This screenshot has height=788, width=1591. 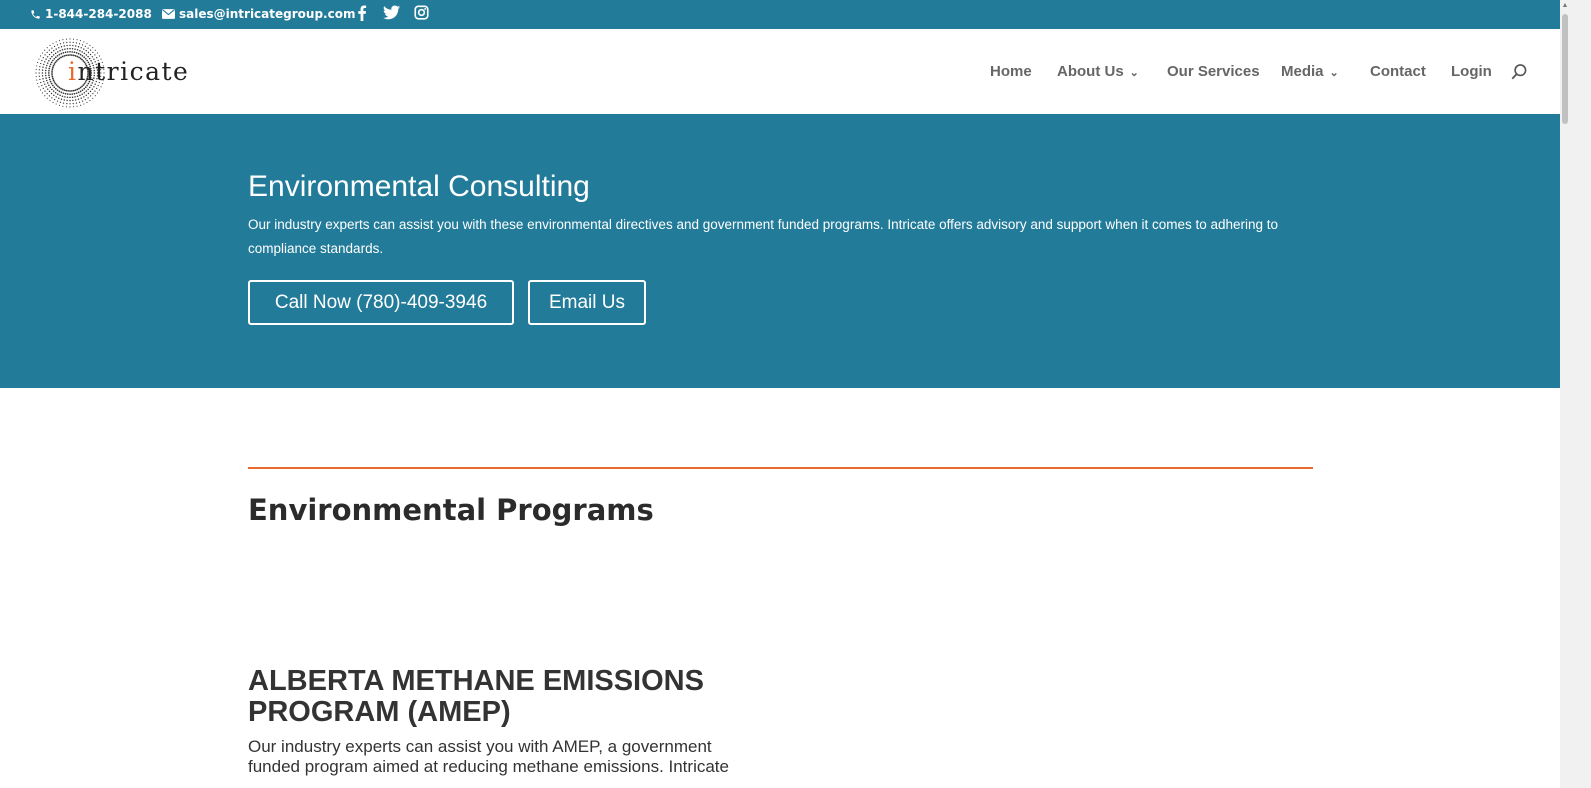 I want to click on nav-home: Home, so click(x=1011, y=71).